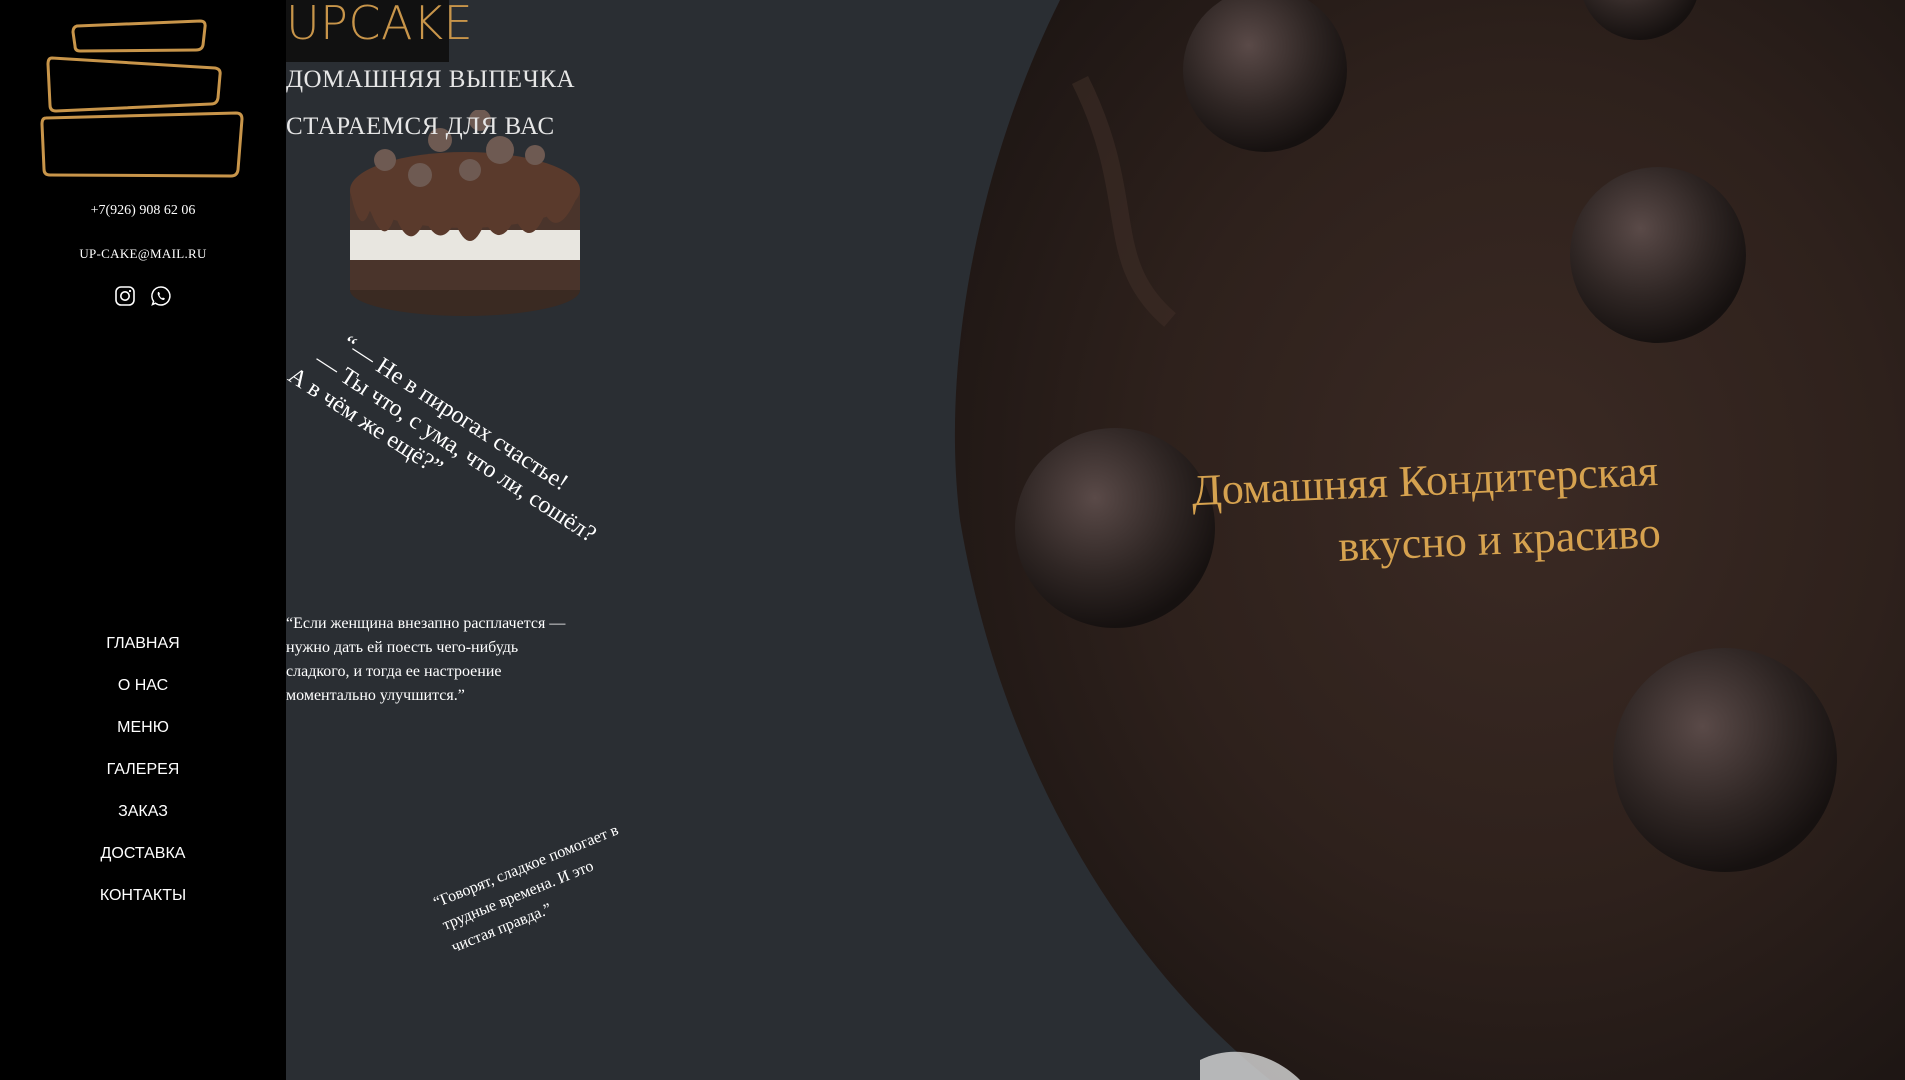 The width and height of the screenshot is (1905, 1080). I want to click on quote-pies-line2: — Ты что, с ума, что ли, сошёл?, so click(455, 447).